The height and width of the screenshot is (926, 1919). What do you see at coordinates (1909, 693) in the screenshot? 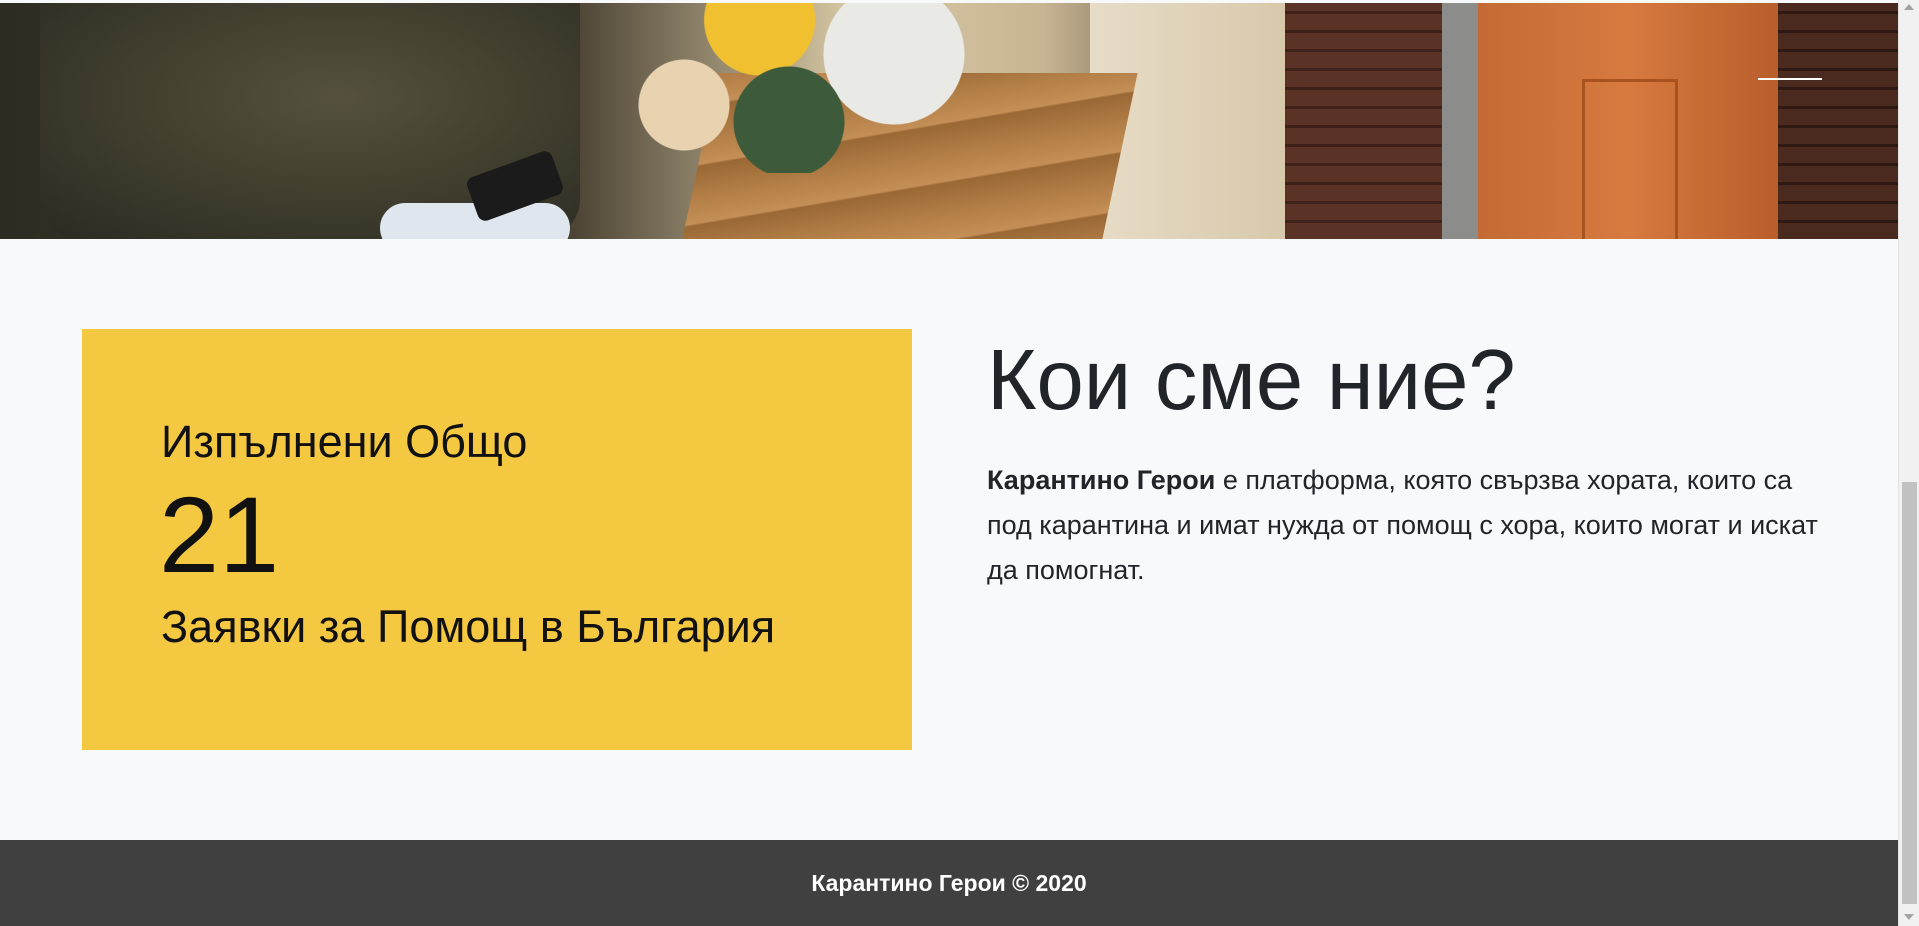
I see `scrollbar-thumb` at bounding box center [1909, 693].